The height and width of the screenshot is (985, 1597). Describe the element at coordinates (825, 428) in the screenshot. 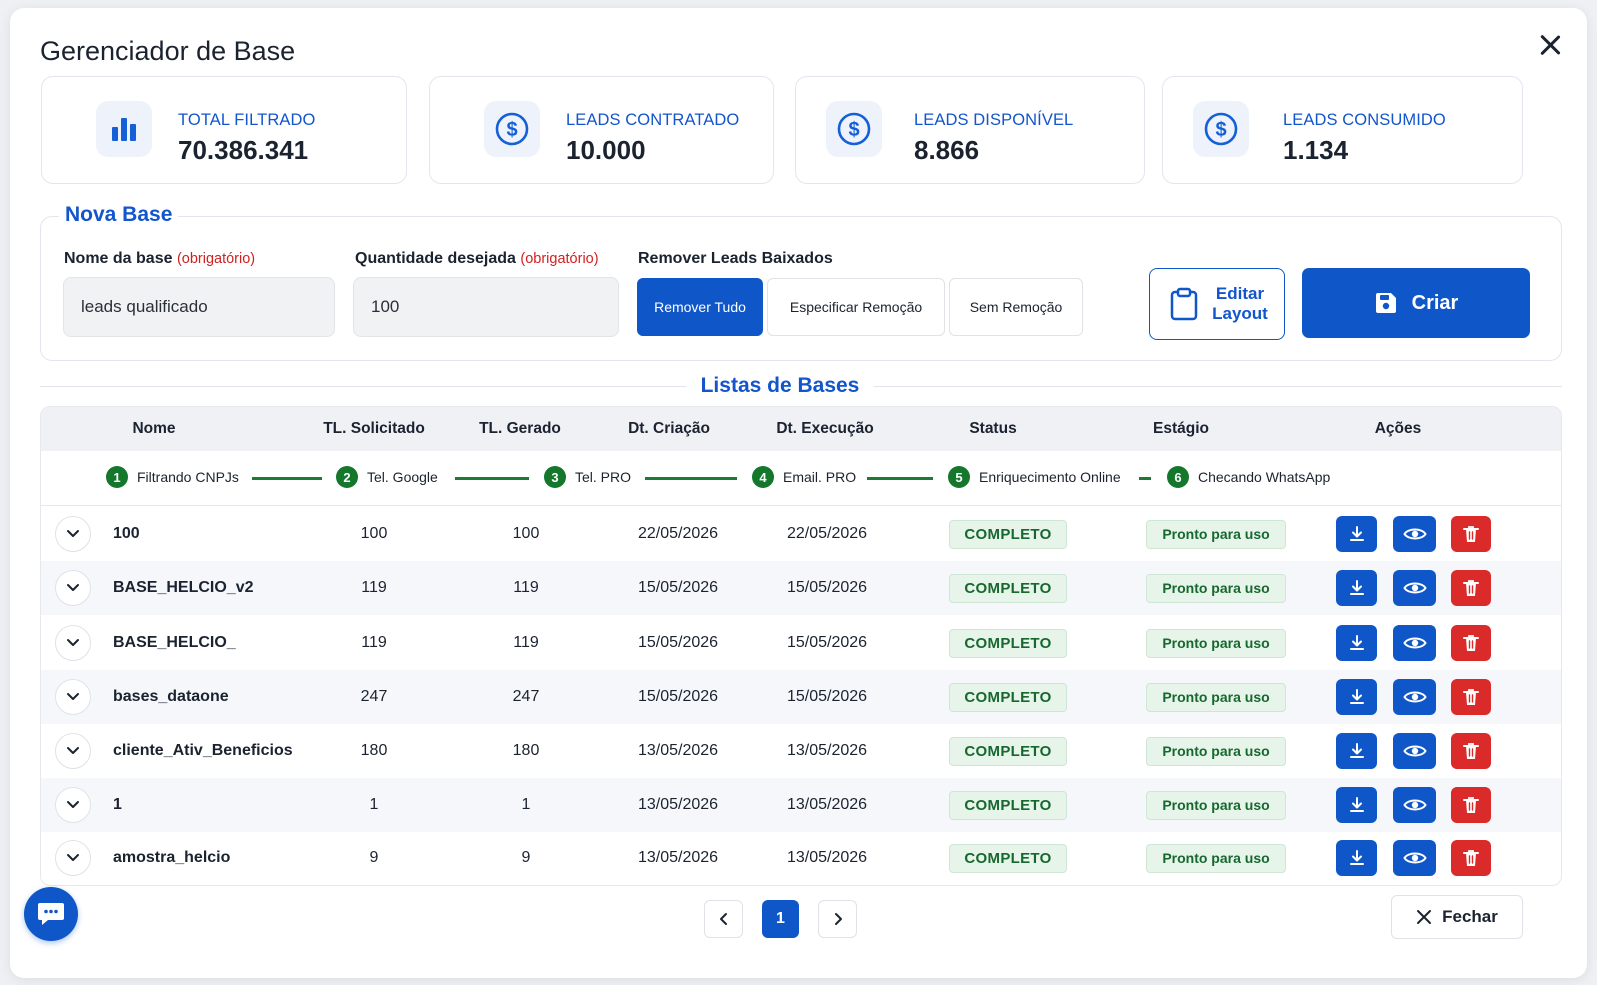

I see `column-header-dt-execucao: Dt. Execução` at that location.